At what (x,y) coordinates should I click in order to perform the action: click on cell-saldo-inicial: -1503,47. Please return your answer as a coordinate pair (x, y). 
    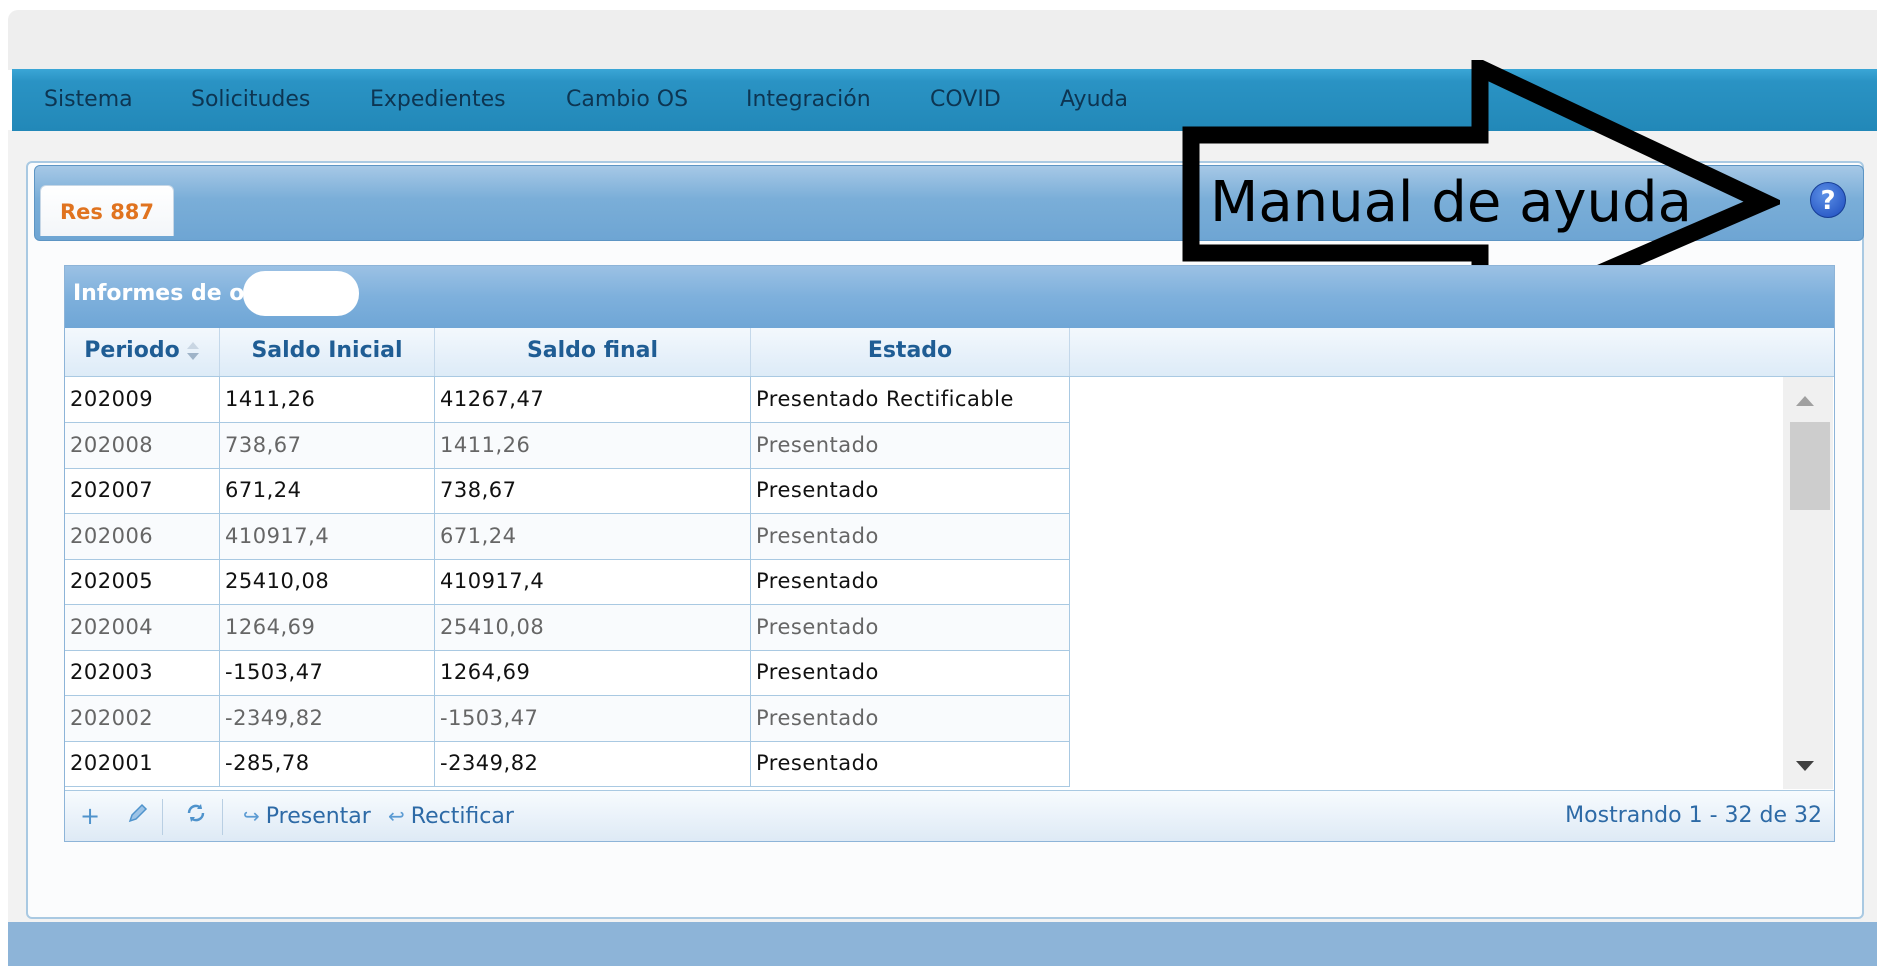
    Looking at the image, I should click on (327, 672).